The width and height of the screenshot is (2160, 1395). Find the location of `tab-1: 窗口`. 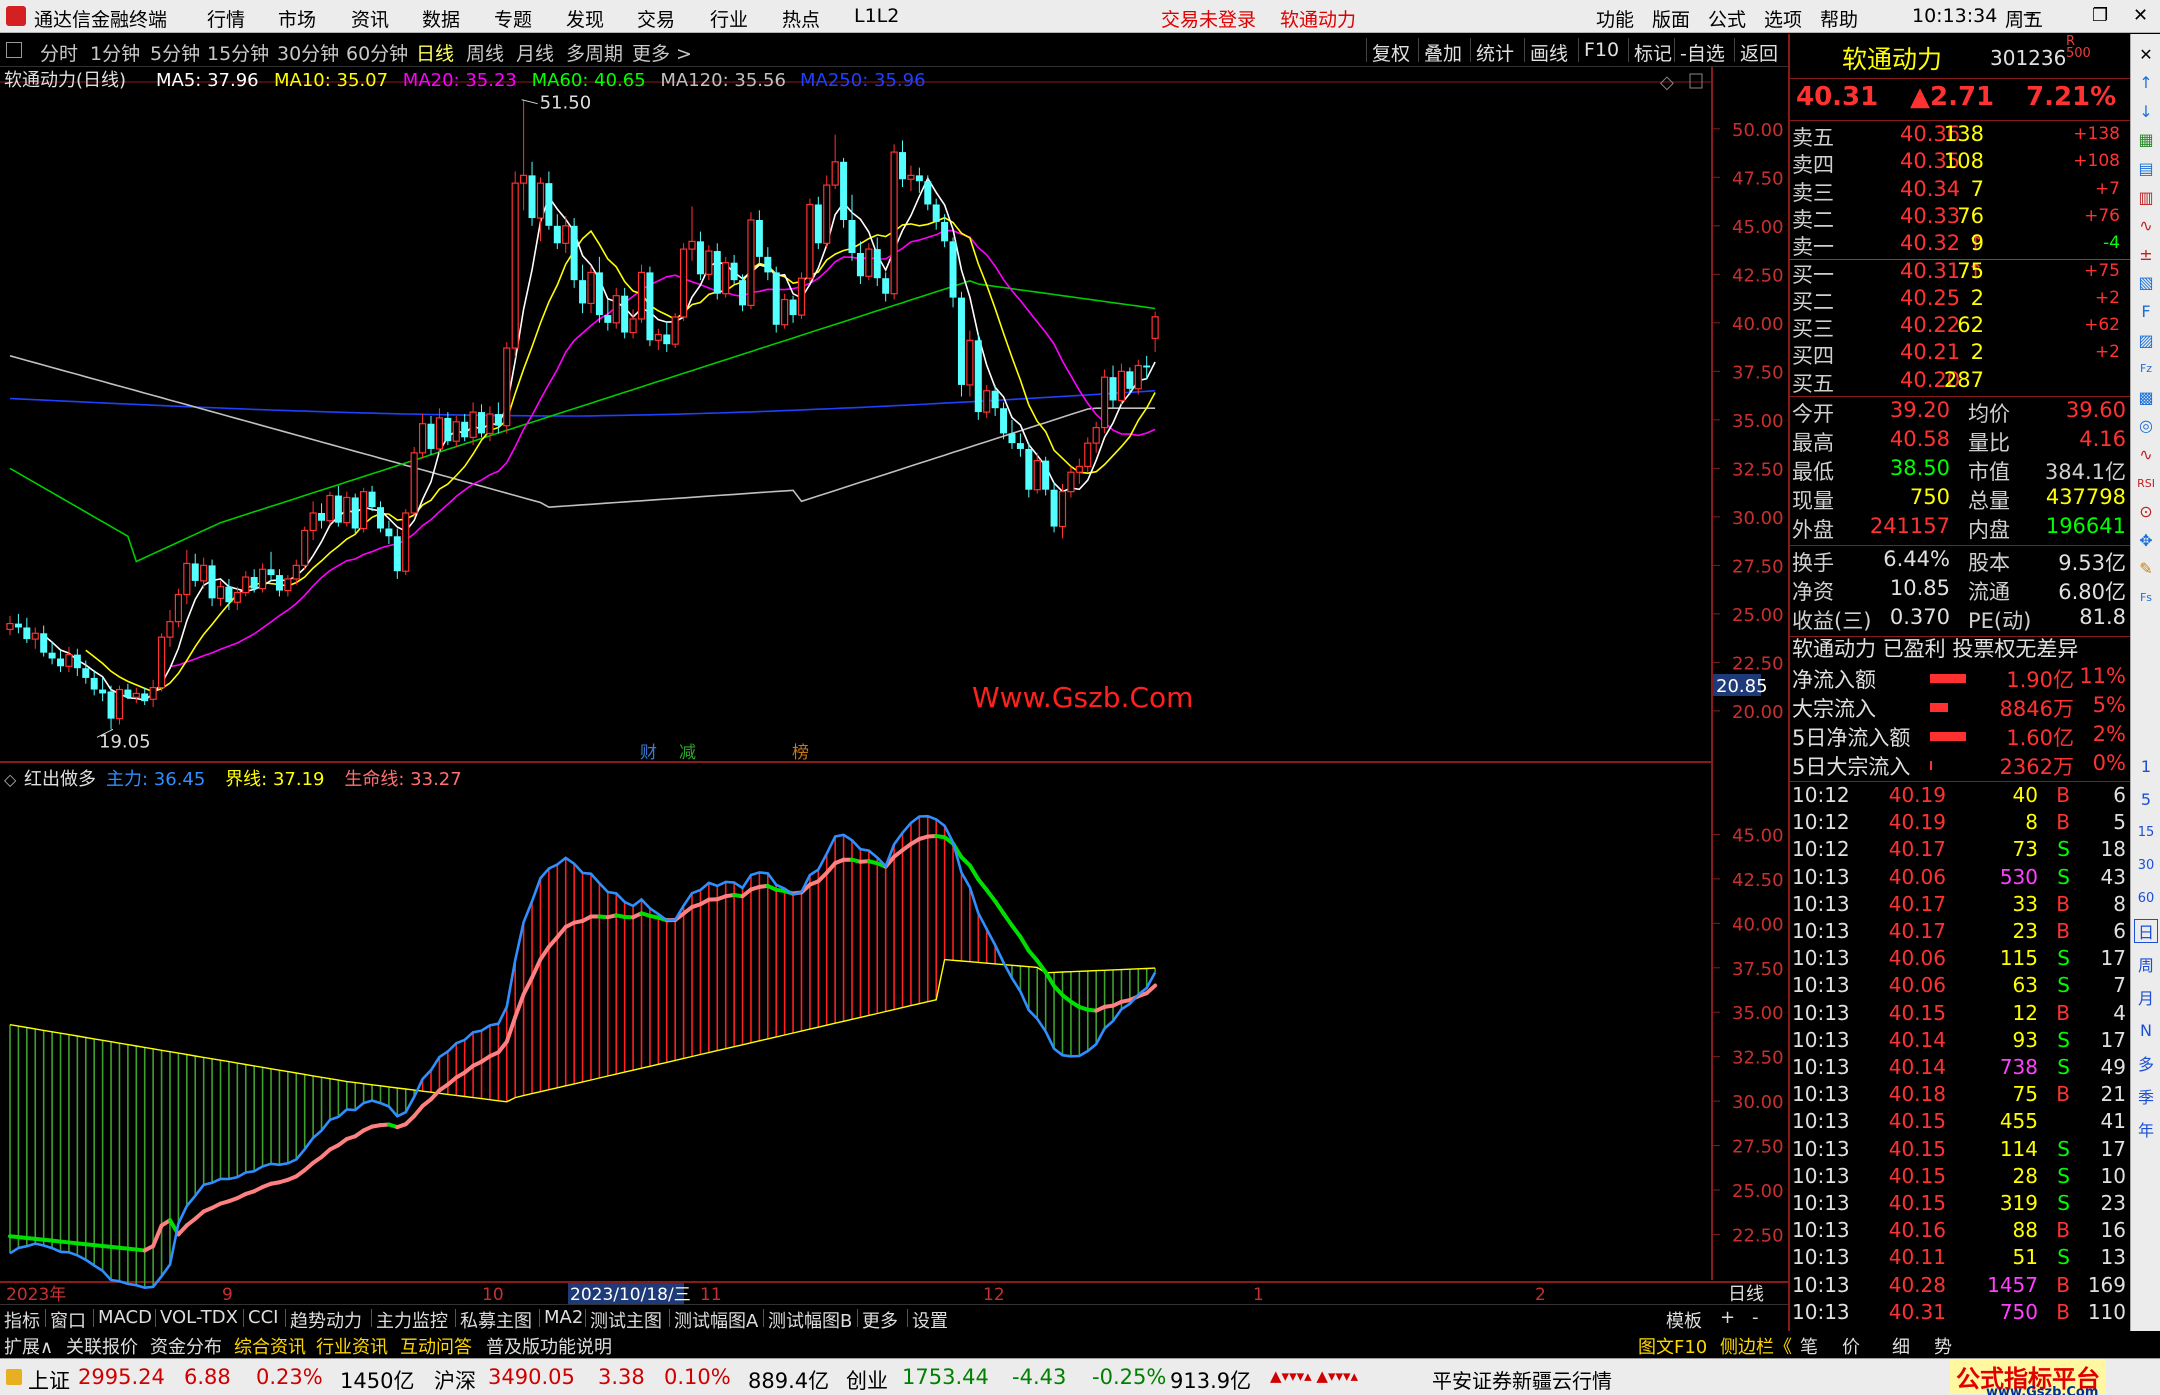

tab-1: 窗口 is located at coordinates (68, 1320).